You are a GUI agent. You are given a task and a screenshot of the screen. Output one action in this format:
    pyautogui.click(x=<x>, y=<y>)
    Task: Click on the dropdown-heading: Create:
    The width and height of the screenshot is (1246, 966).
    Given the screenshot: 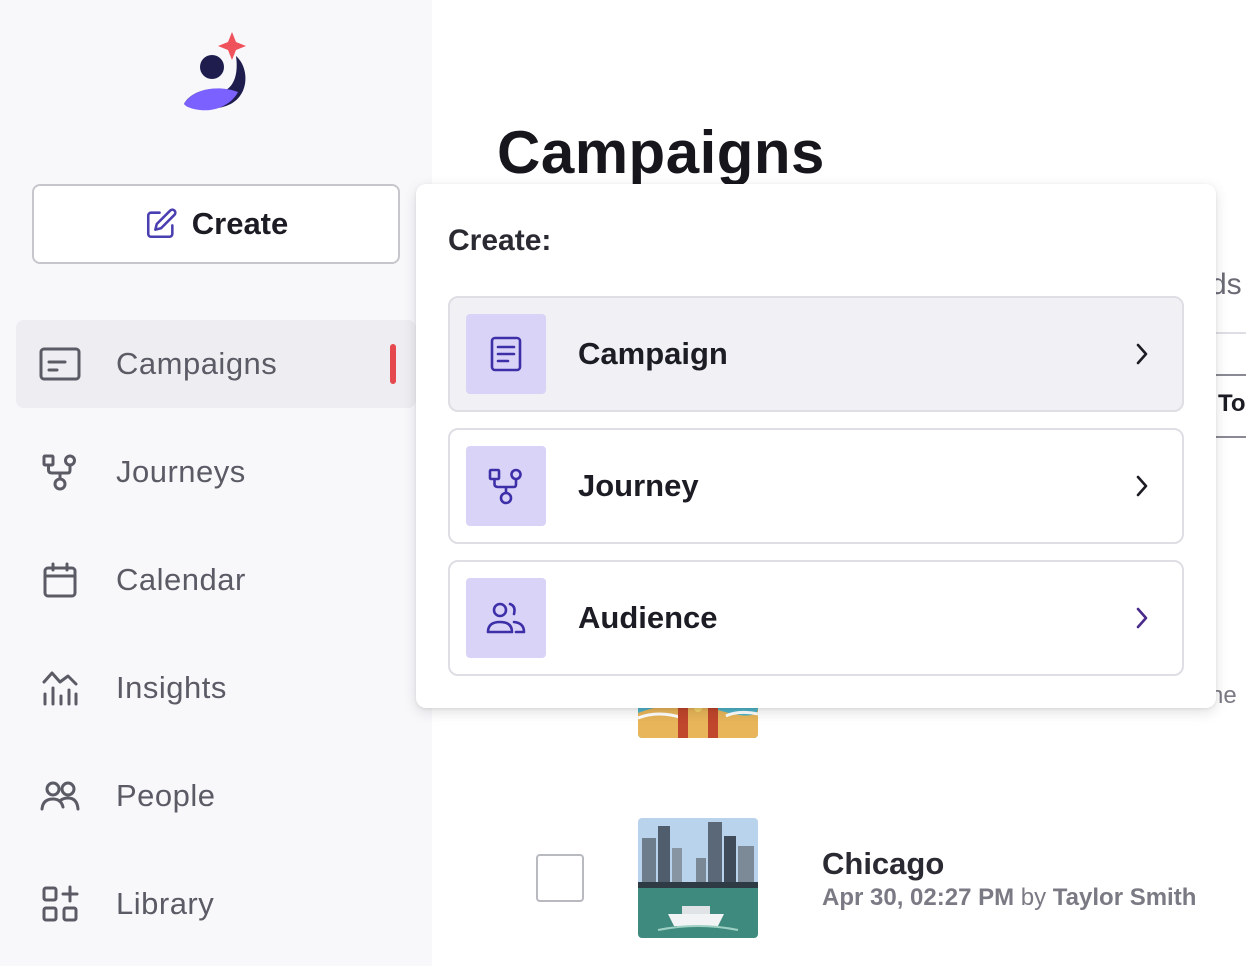 What is the action you would take?
    pyautogui.click(x=500, y=240)
    